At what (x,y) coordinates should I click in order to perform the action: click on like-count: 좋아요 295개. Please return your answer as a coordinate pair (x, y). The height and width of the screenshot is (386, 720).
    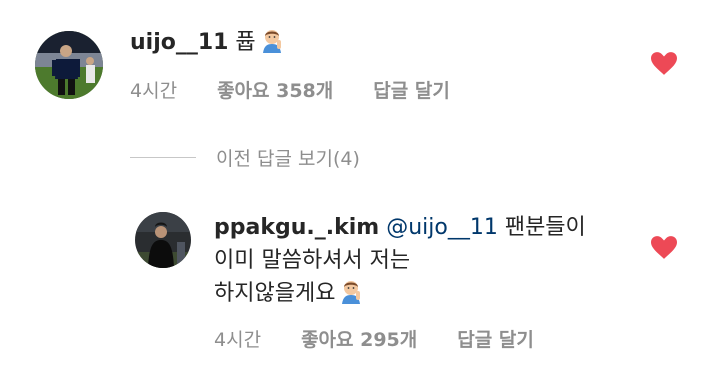
    Looking at the image, I should click on (359, 338).